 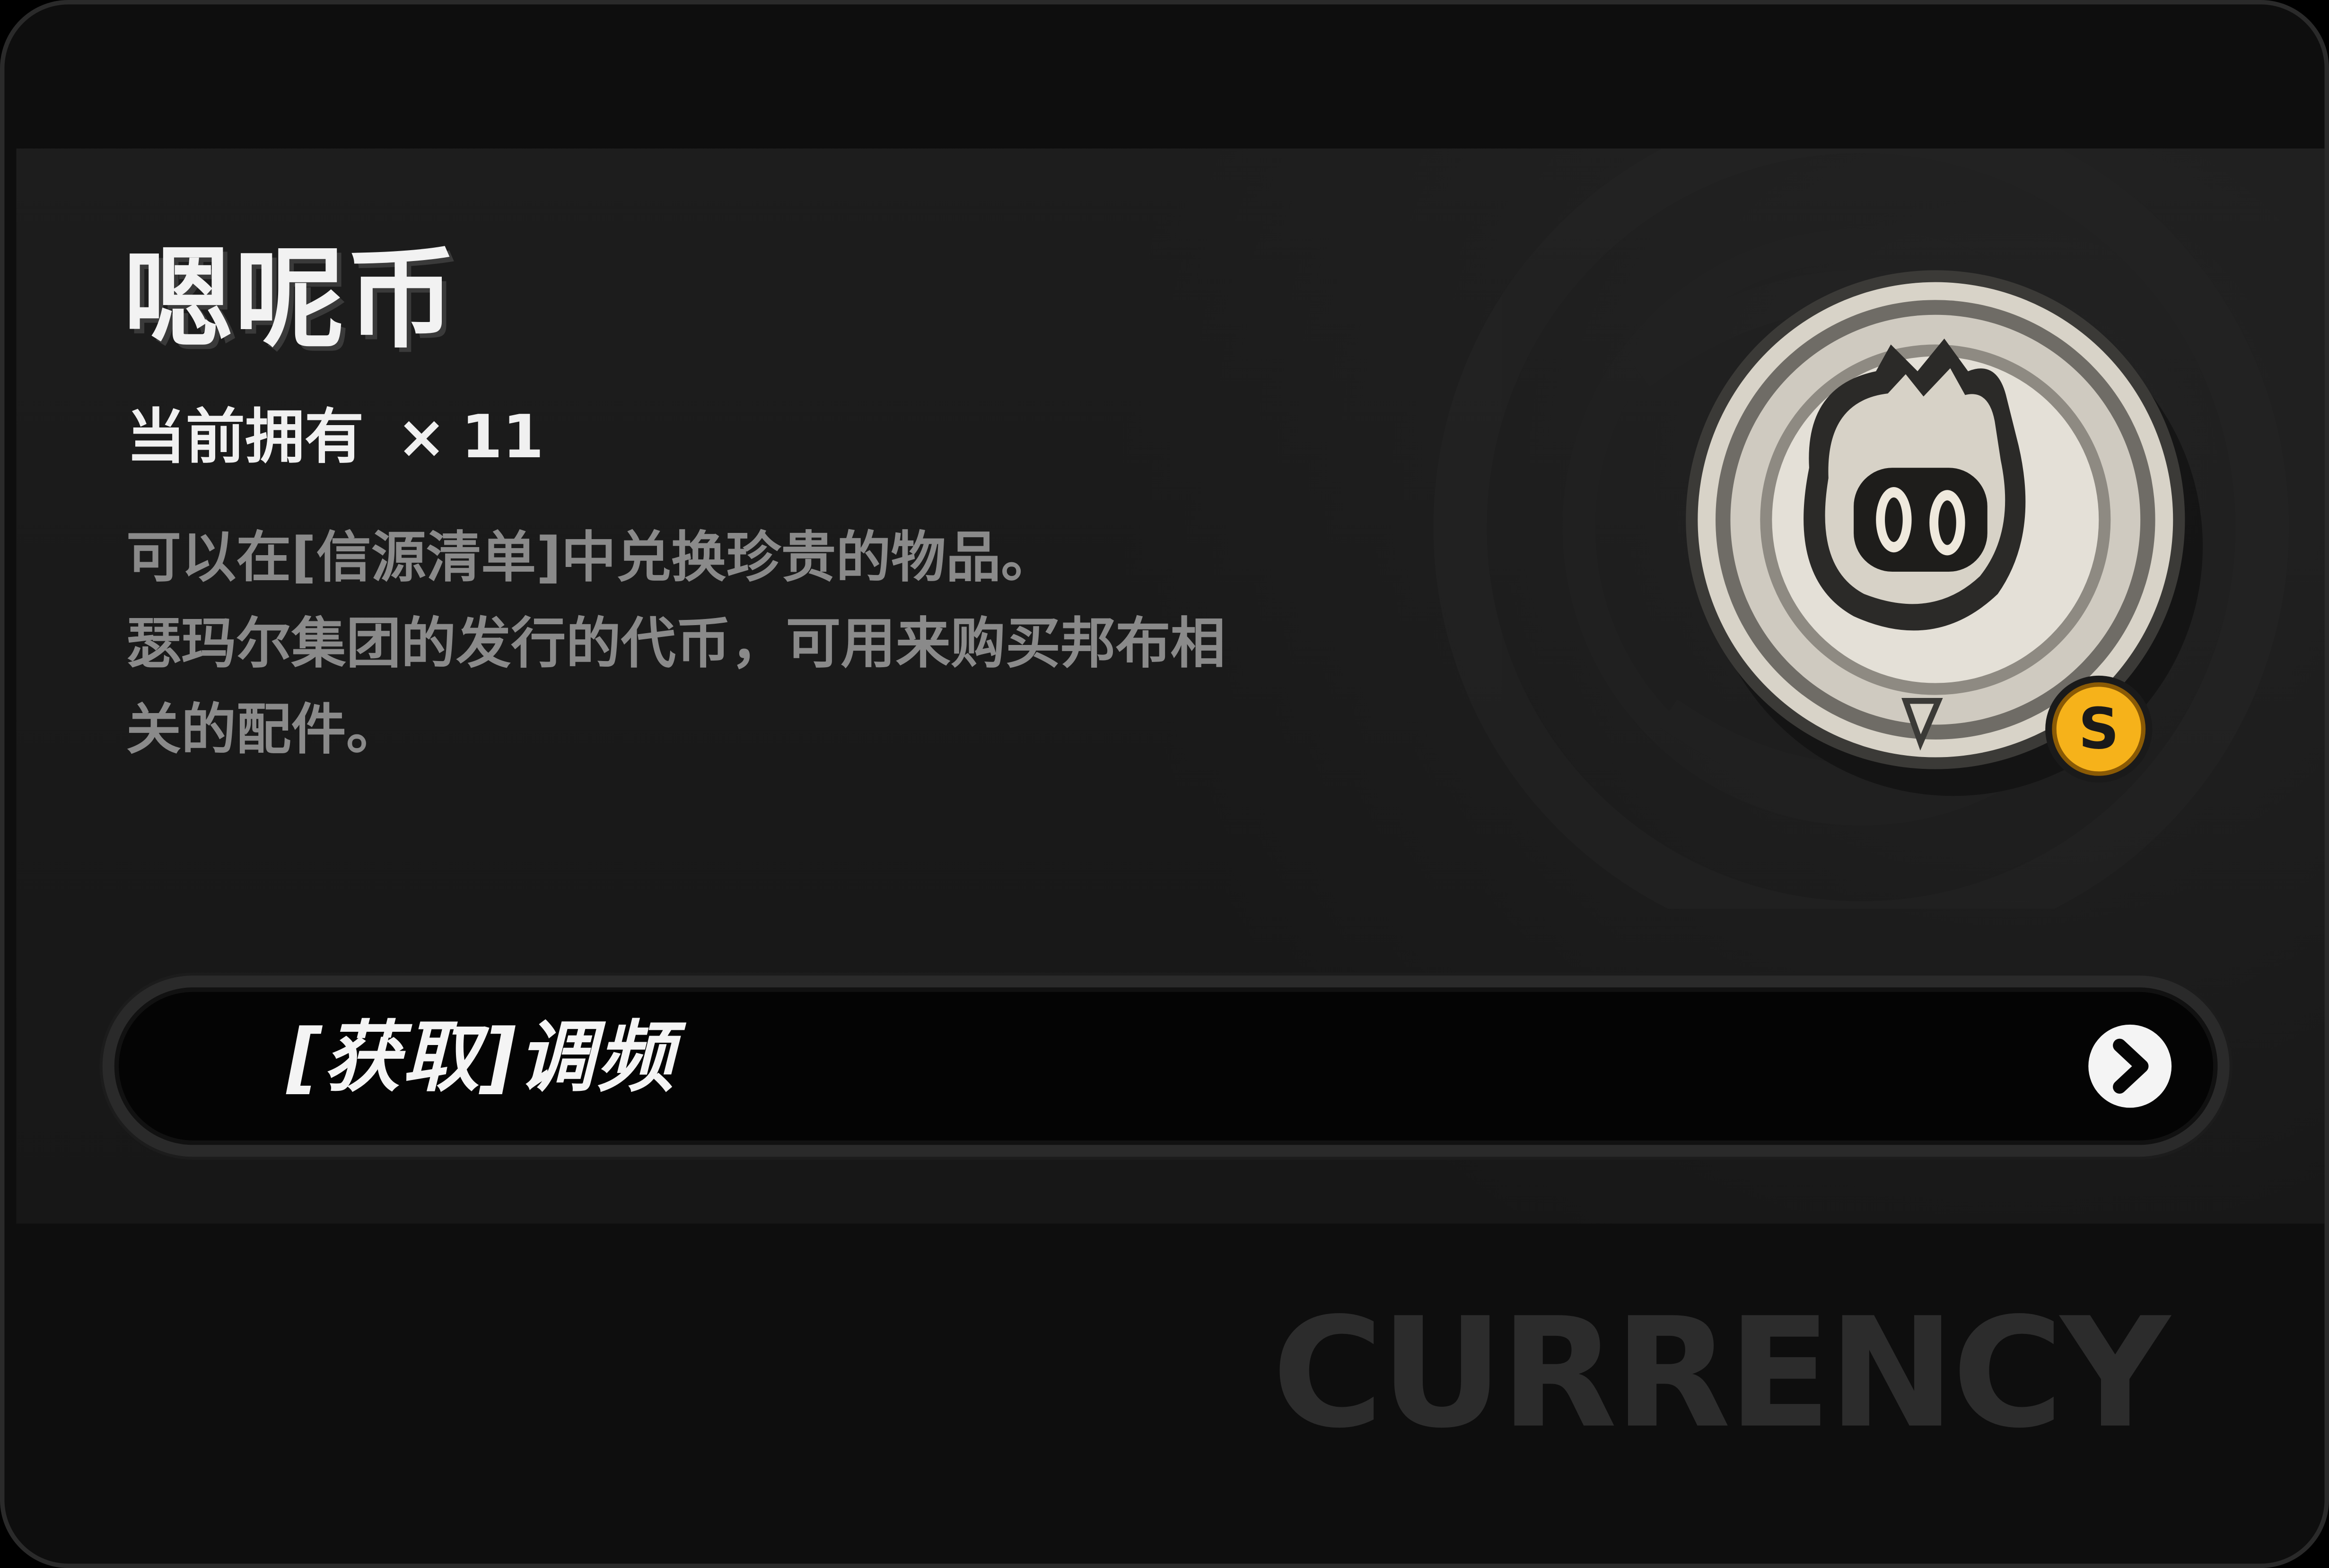 I want to click on category-watermark: CURRENCY, so click(x=1721, y=1374).